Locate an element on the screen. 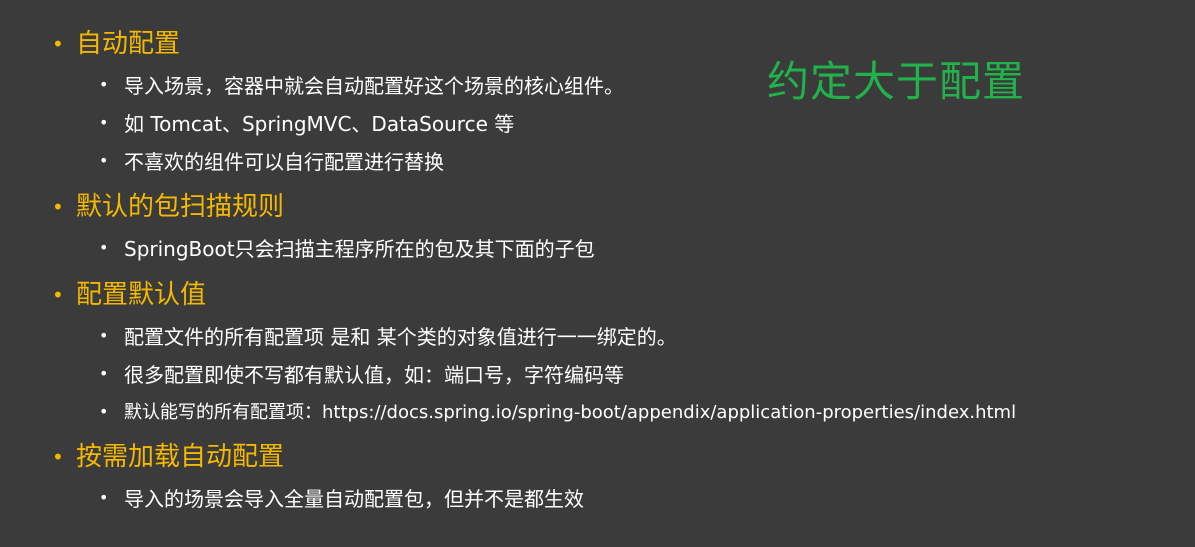  section-title: • 按需加载自动配置 is located at coordinates (318, 457).